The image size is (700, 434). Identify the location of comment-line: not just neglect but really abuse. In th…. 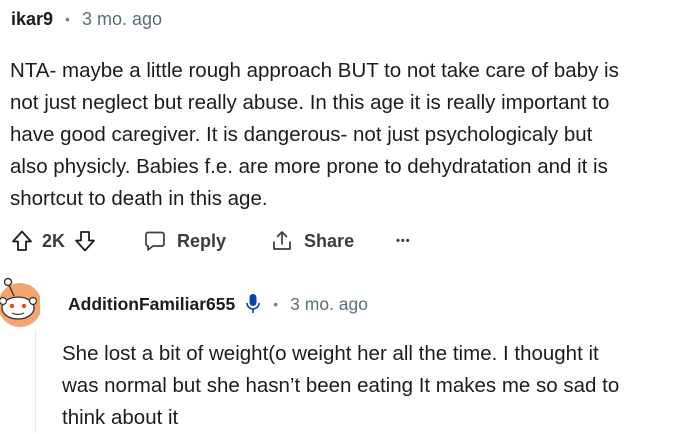
(310, 102).